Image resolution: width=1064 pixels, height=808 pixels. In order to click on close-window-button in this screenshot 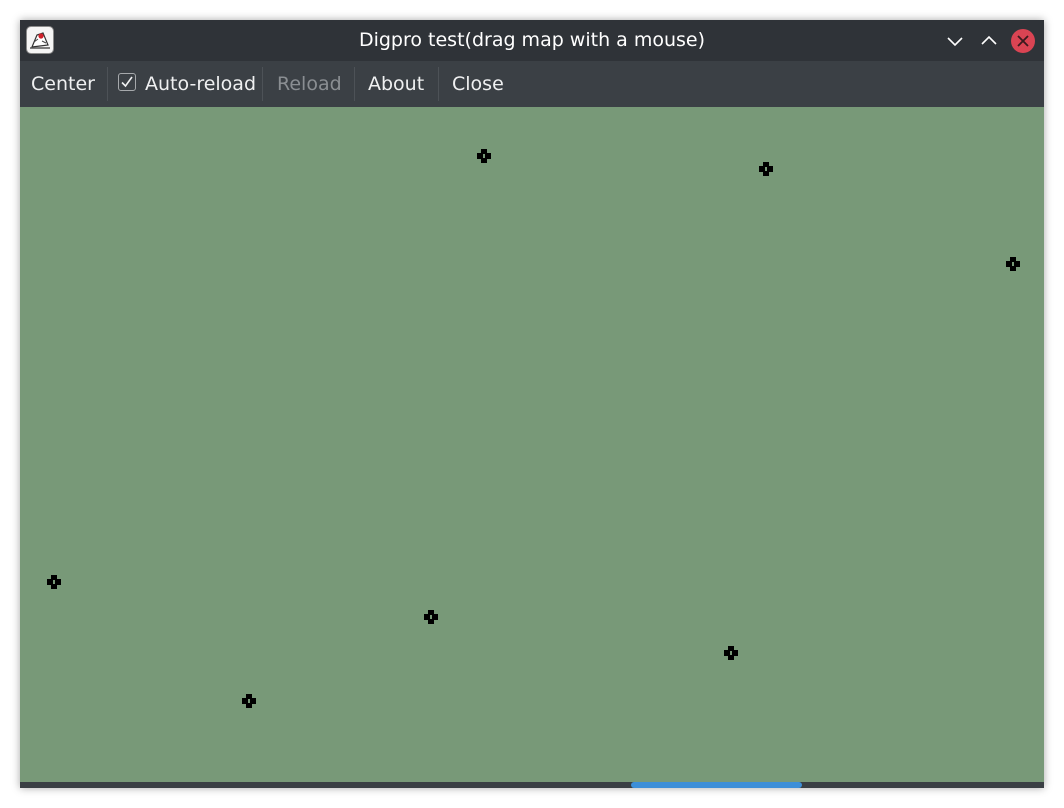, I will do `click(1023, 41)`.